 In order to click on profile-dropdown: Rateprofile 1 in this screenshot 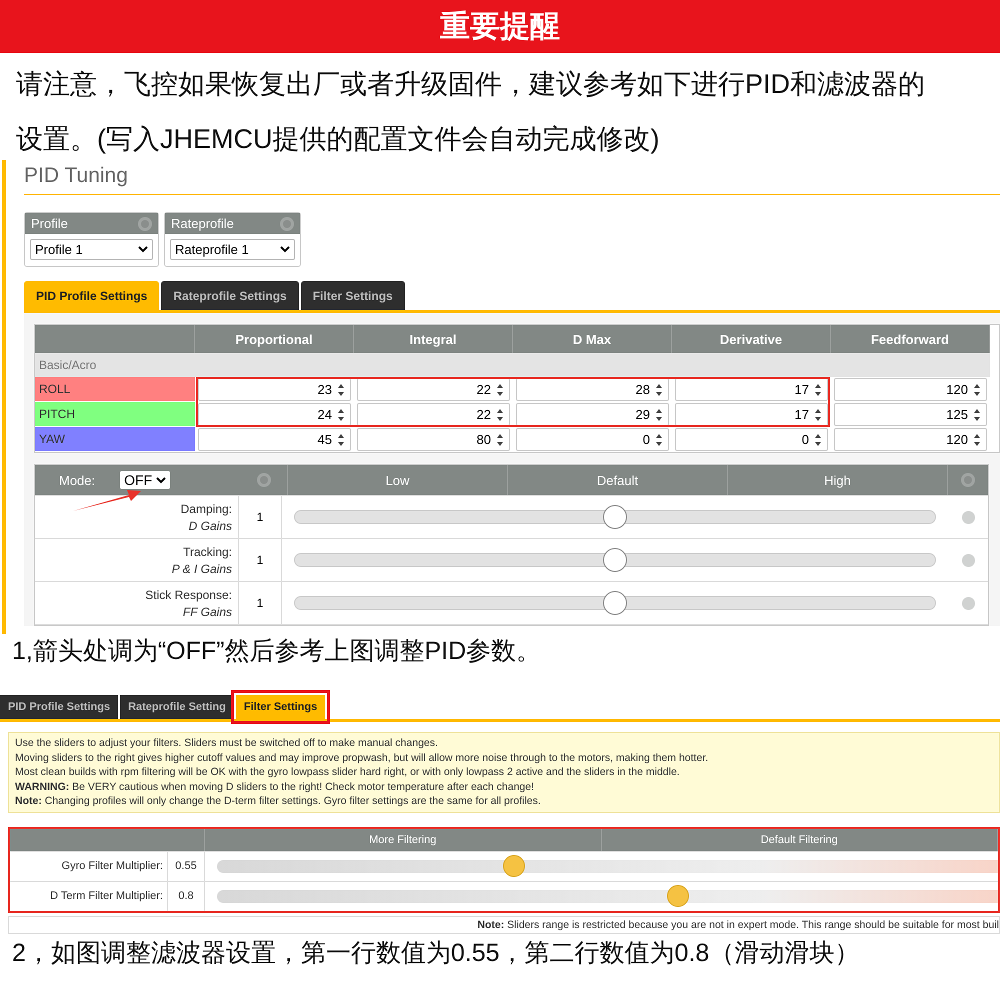, I will do `click(232, 249)`.